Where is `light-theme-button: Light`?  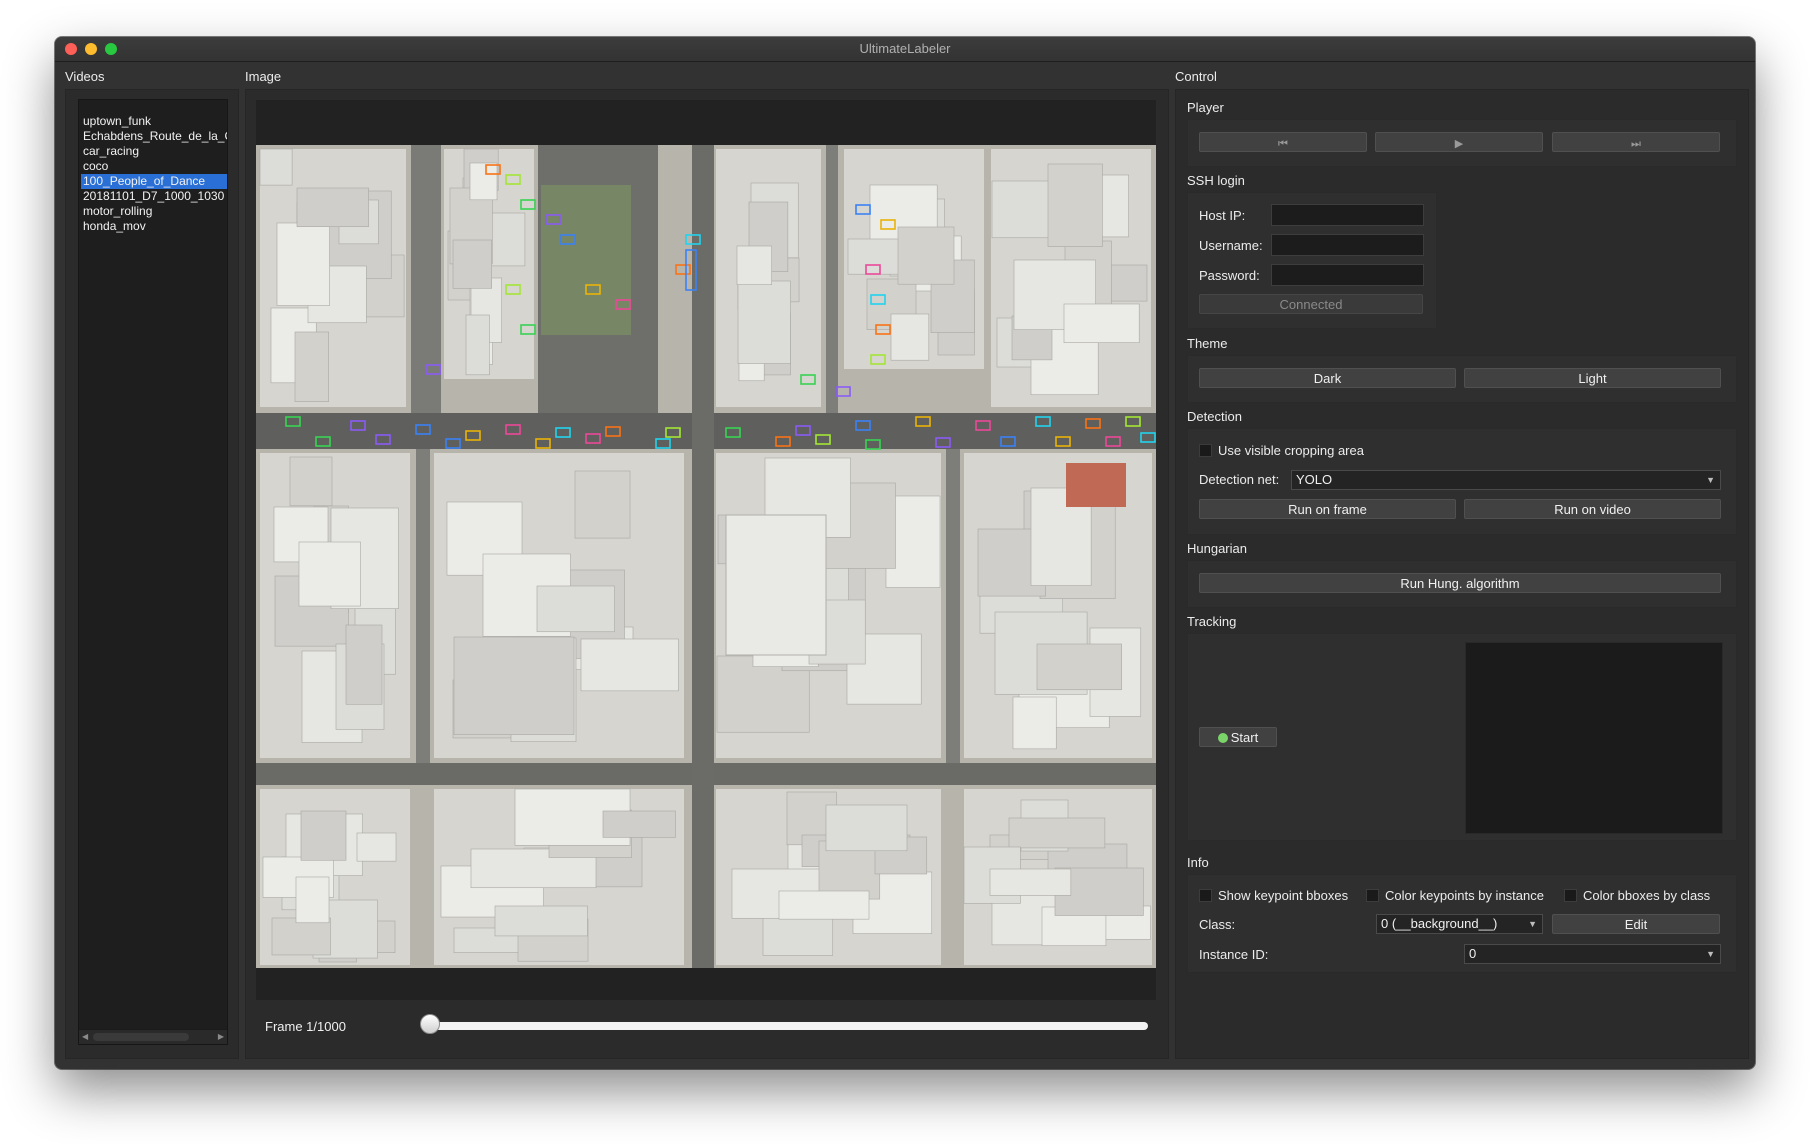 light-theme-button: Light is located at coordinates (1592, 378).